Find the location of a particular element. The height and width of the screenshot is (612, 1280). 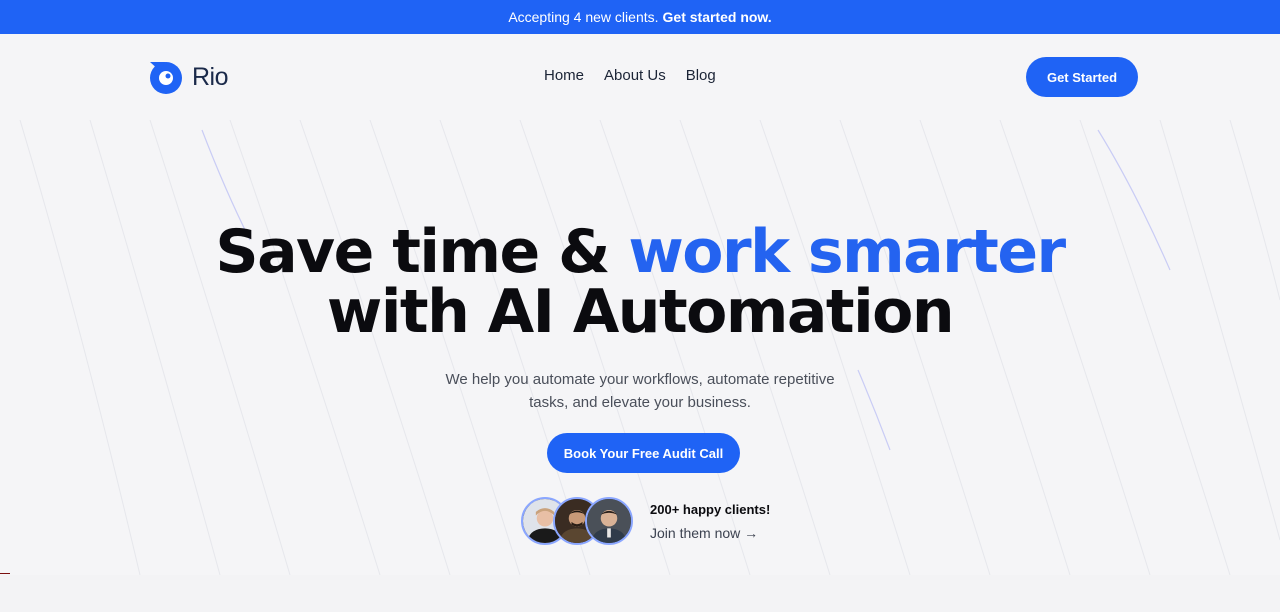

person-icon is located at coordinates (609, 521).